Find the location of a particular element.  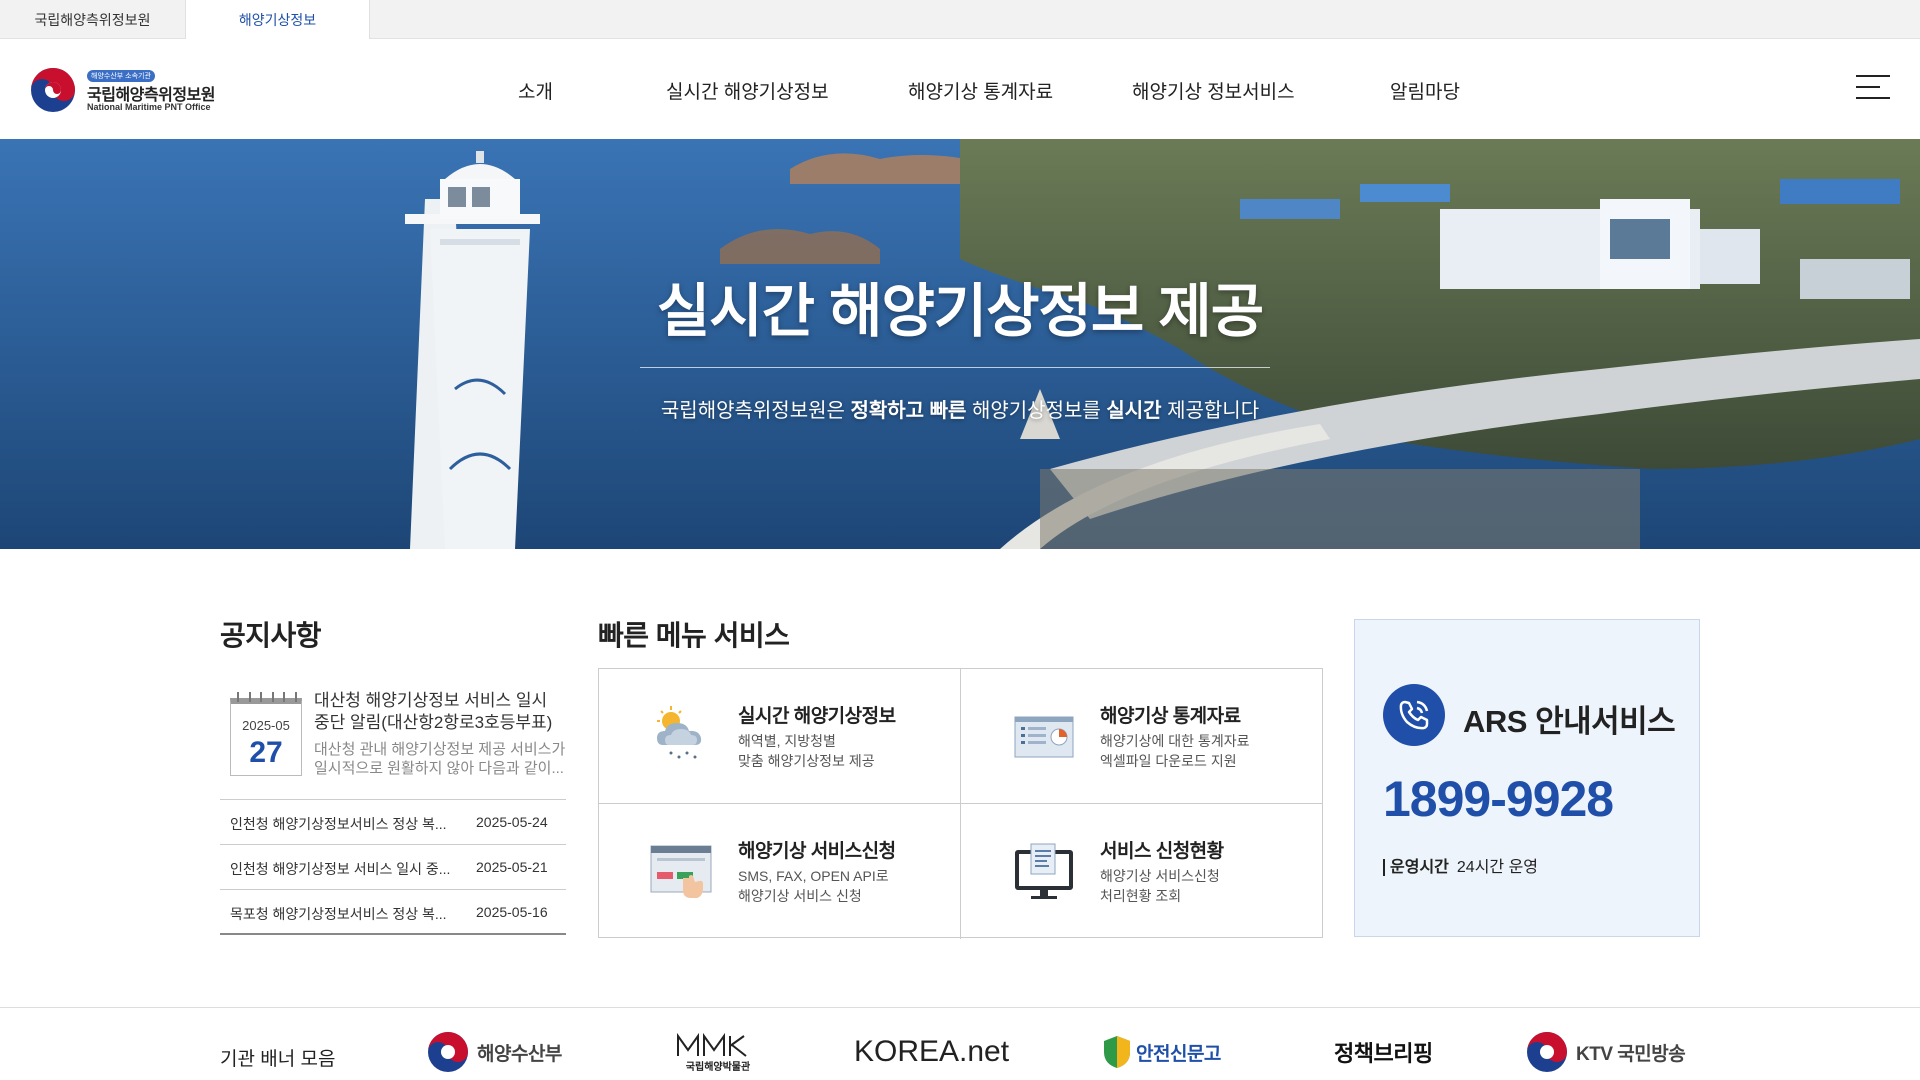

hero-subtitle: 국립해양측위정보원은 정확하고 빠른 해양기상정보를 실시간 제공합니다 is located at coordinates (960, 411).